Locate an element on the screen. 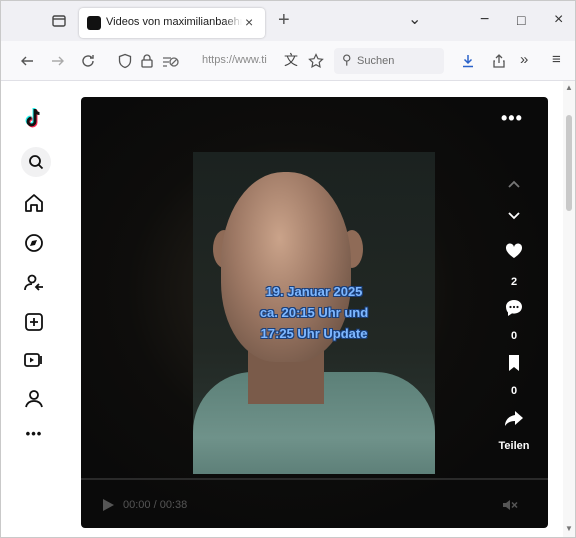  more-icon: ••• is located at coordinates (34, 433).